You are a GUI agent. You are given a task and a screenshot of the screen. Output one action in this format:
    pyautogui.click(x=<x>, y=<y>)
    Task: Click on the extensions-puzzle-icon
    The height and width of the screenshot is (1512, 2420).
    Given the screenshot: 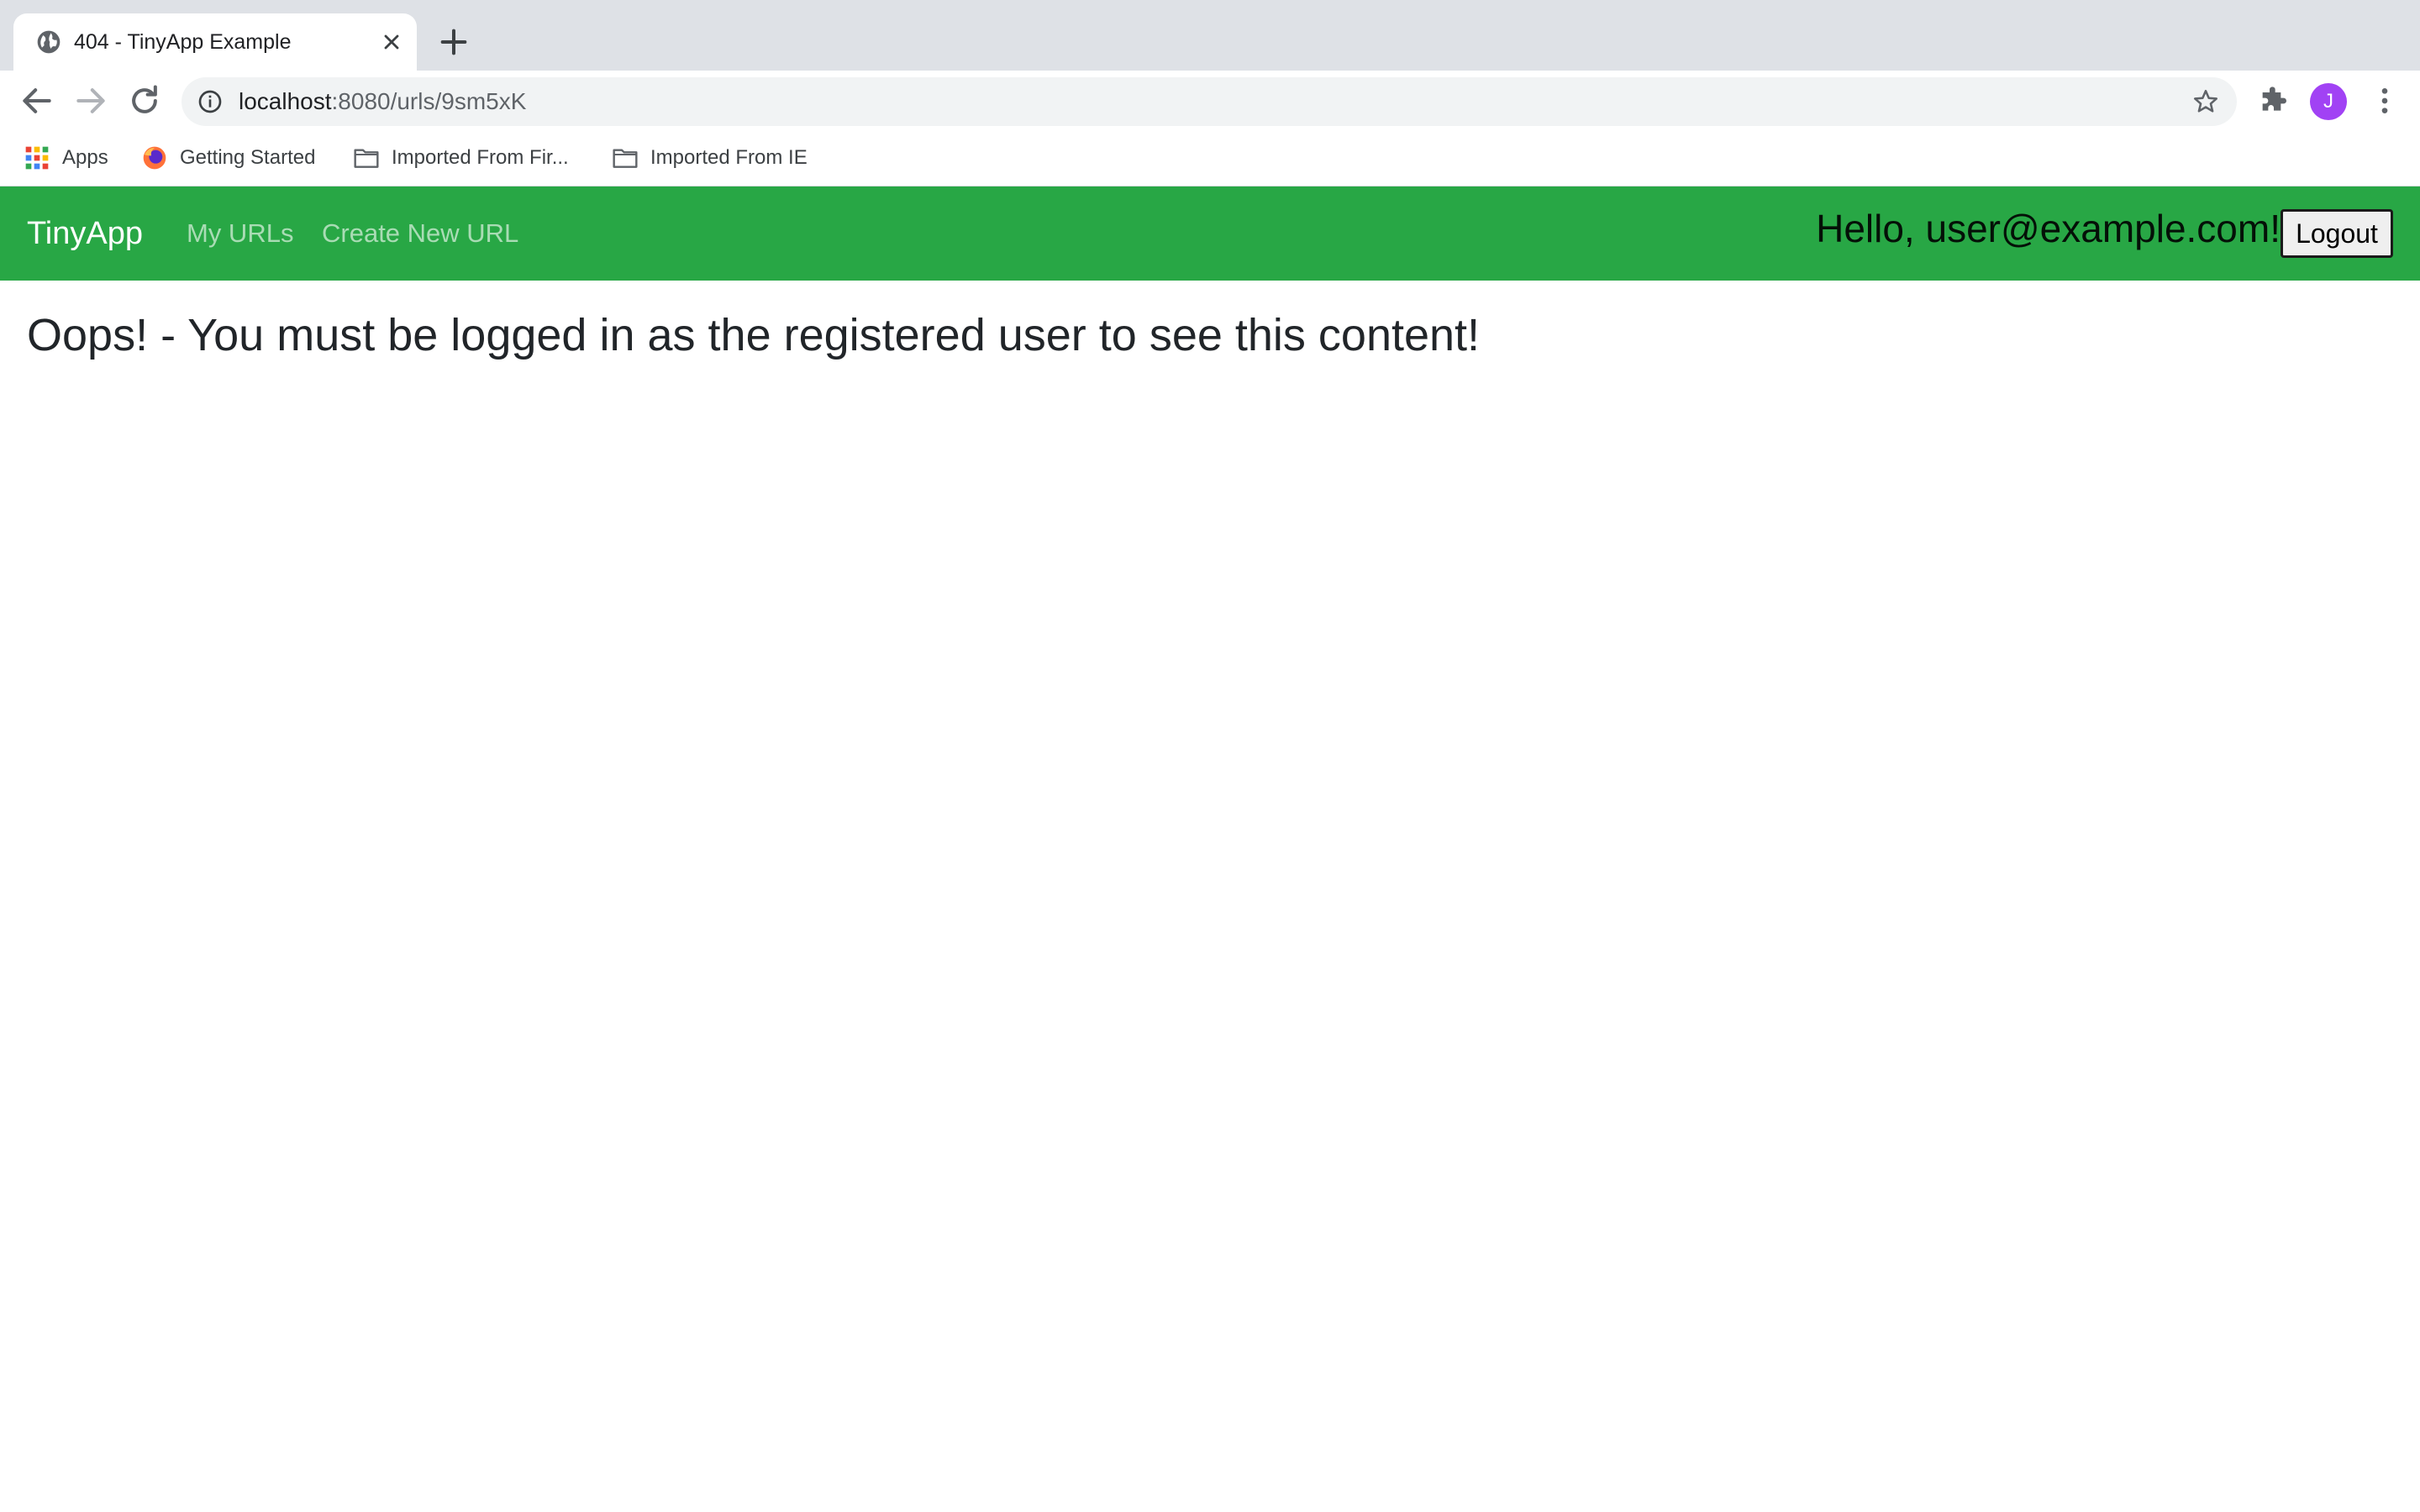 What is the action you would take?
    pyautogui.click(x=2274, y=101)
    